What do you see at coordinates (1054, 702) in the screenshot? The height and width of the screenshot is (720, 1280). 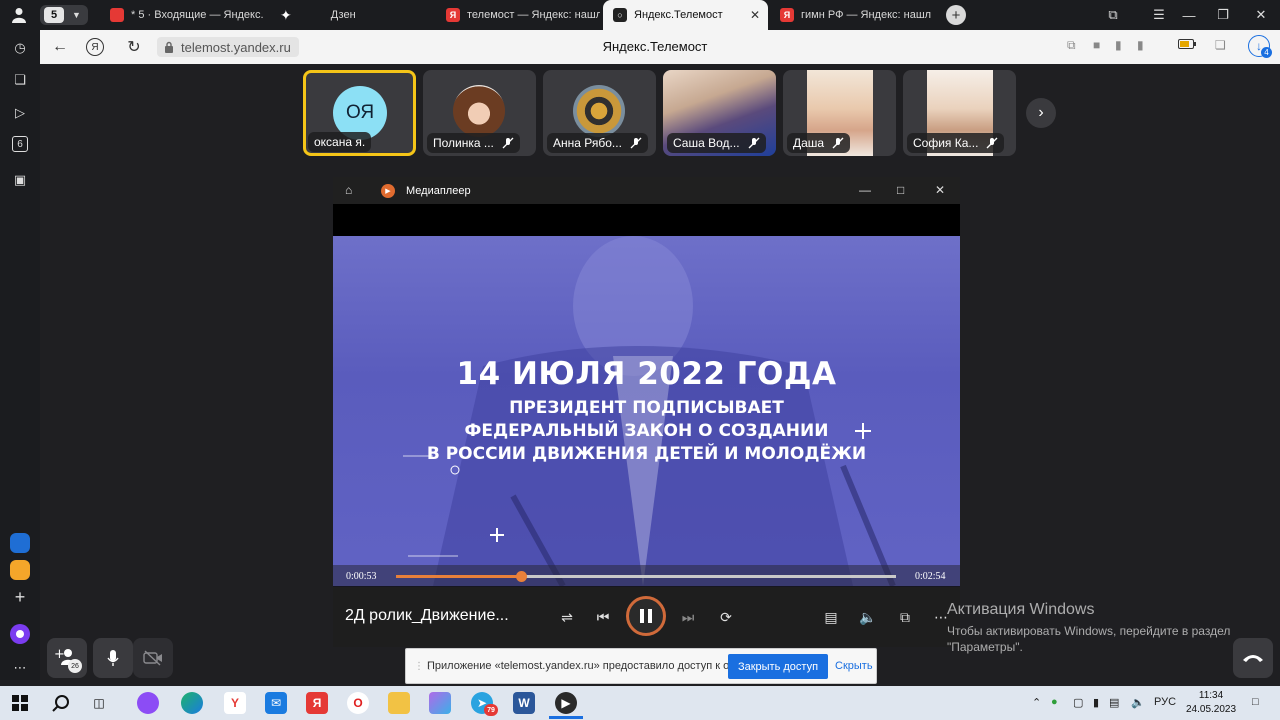 I see `tray-app-icon: ●` at bounding box center [1054, 702].